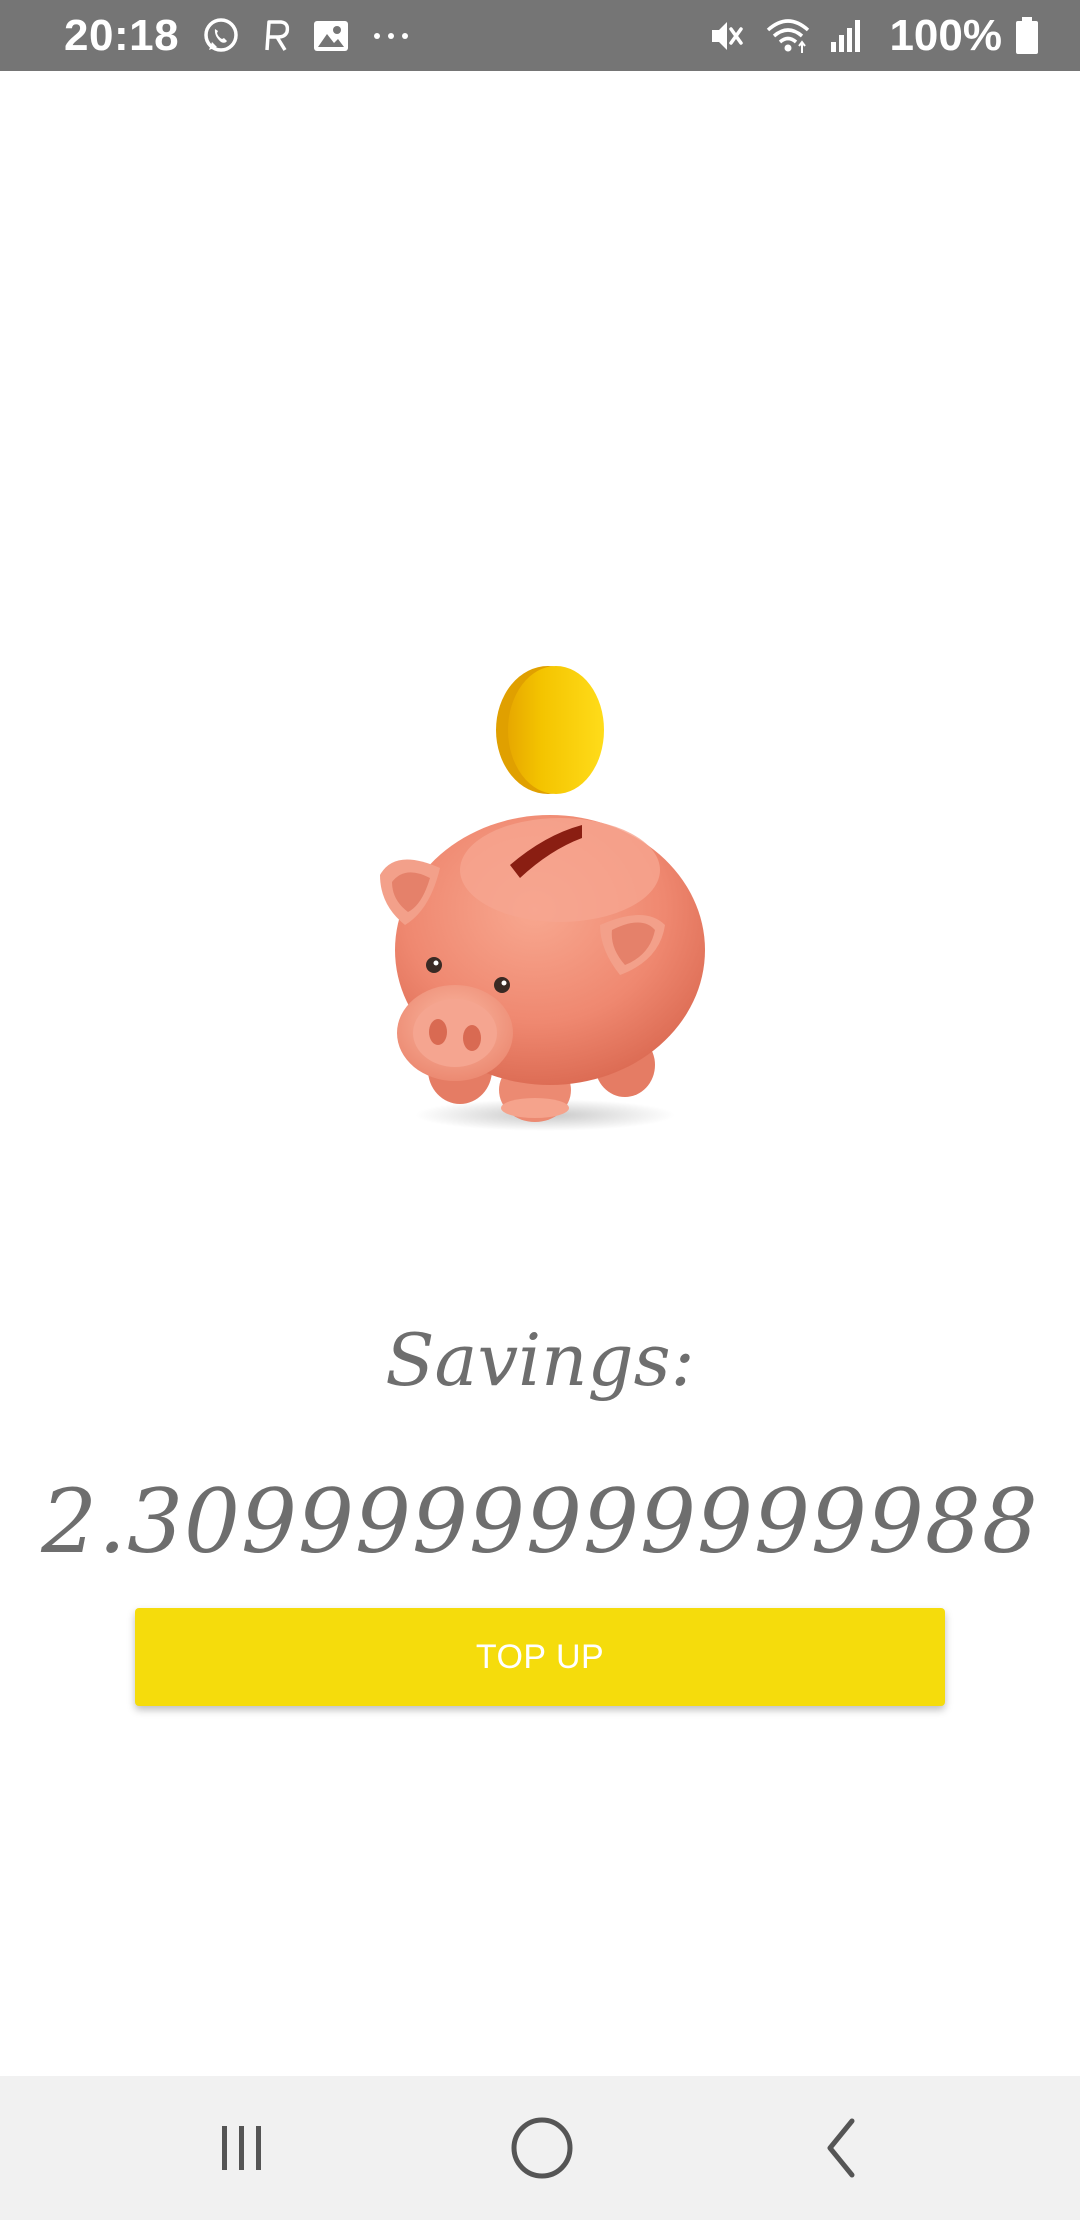  Describe the element at coordinates (540, 1521) in the screenshot. I see `savings-value: 2.3099999999999988` at that location.